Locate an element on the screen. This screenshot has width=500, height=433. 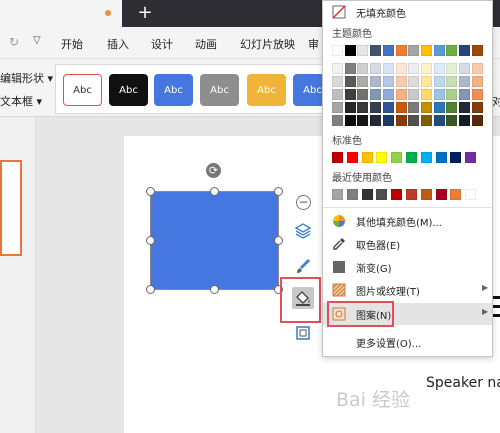
resize-handle-top-left is located at coordinates (150, 191).